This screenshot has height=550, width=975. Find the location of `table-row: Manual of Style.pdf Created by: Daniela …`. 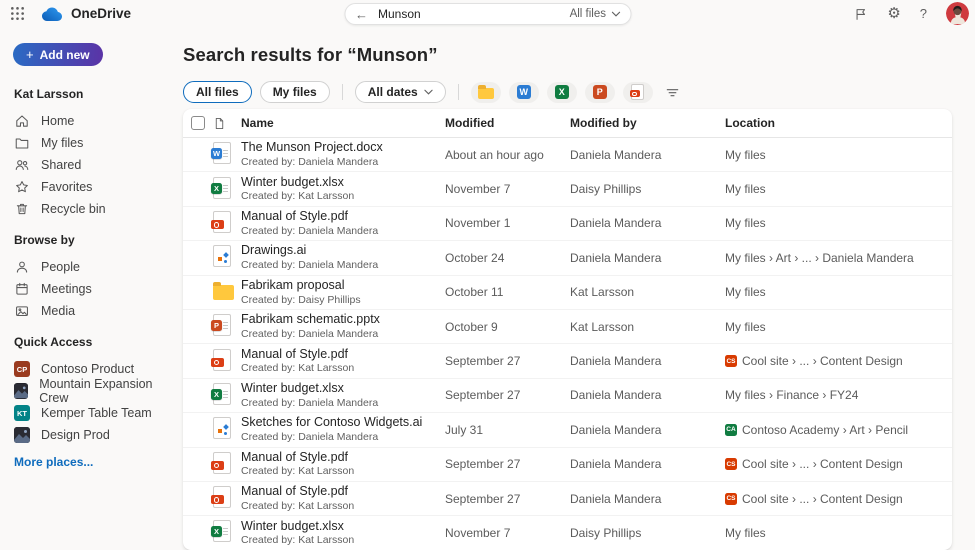

table-row: Manual of Style.pdf Created by: Daniela … is located at coordinates (567, 224).